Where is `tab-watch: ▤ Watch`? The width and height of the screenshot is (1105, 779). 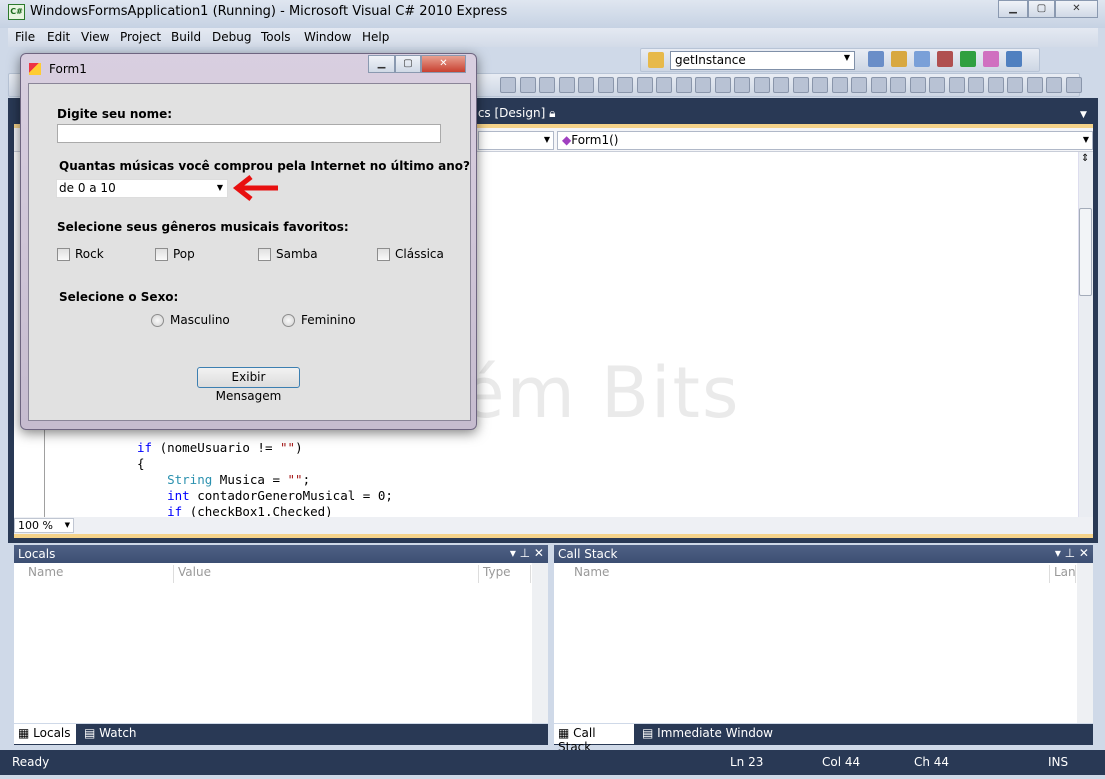
tab-watch: ▤ Watch is located at coordinates (110, 734).